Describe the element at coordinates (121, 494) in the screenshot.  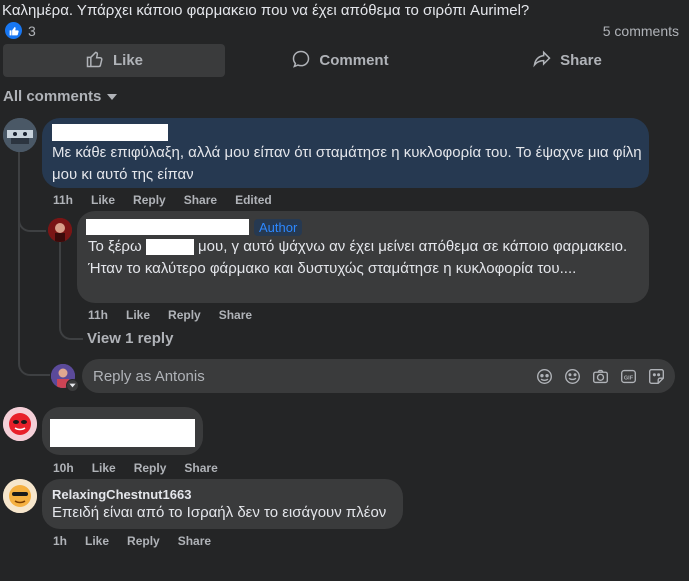
I see `comment-author: RelaxingChestnut1663` at that location.